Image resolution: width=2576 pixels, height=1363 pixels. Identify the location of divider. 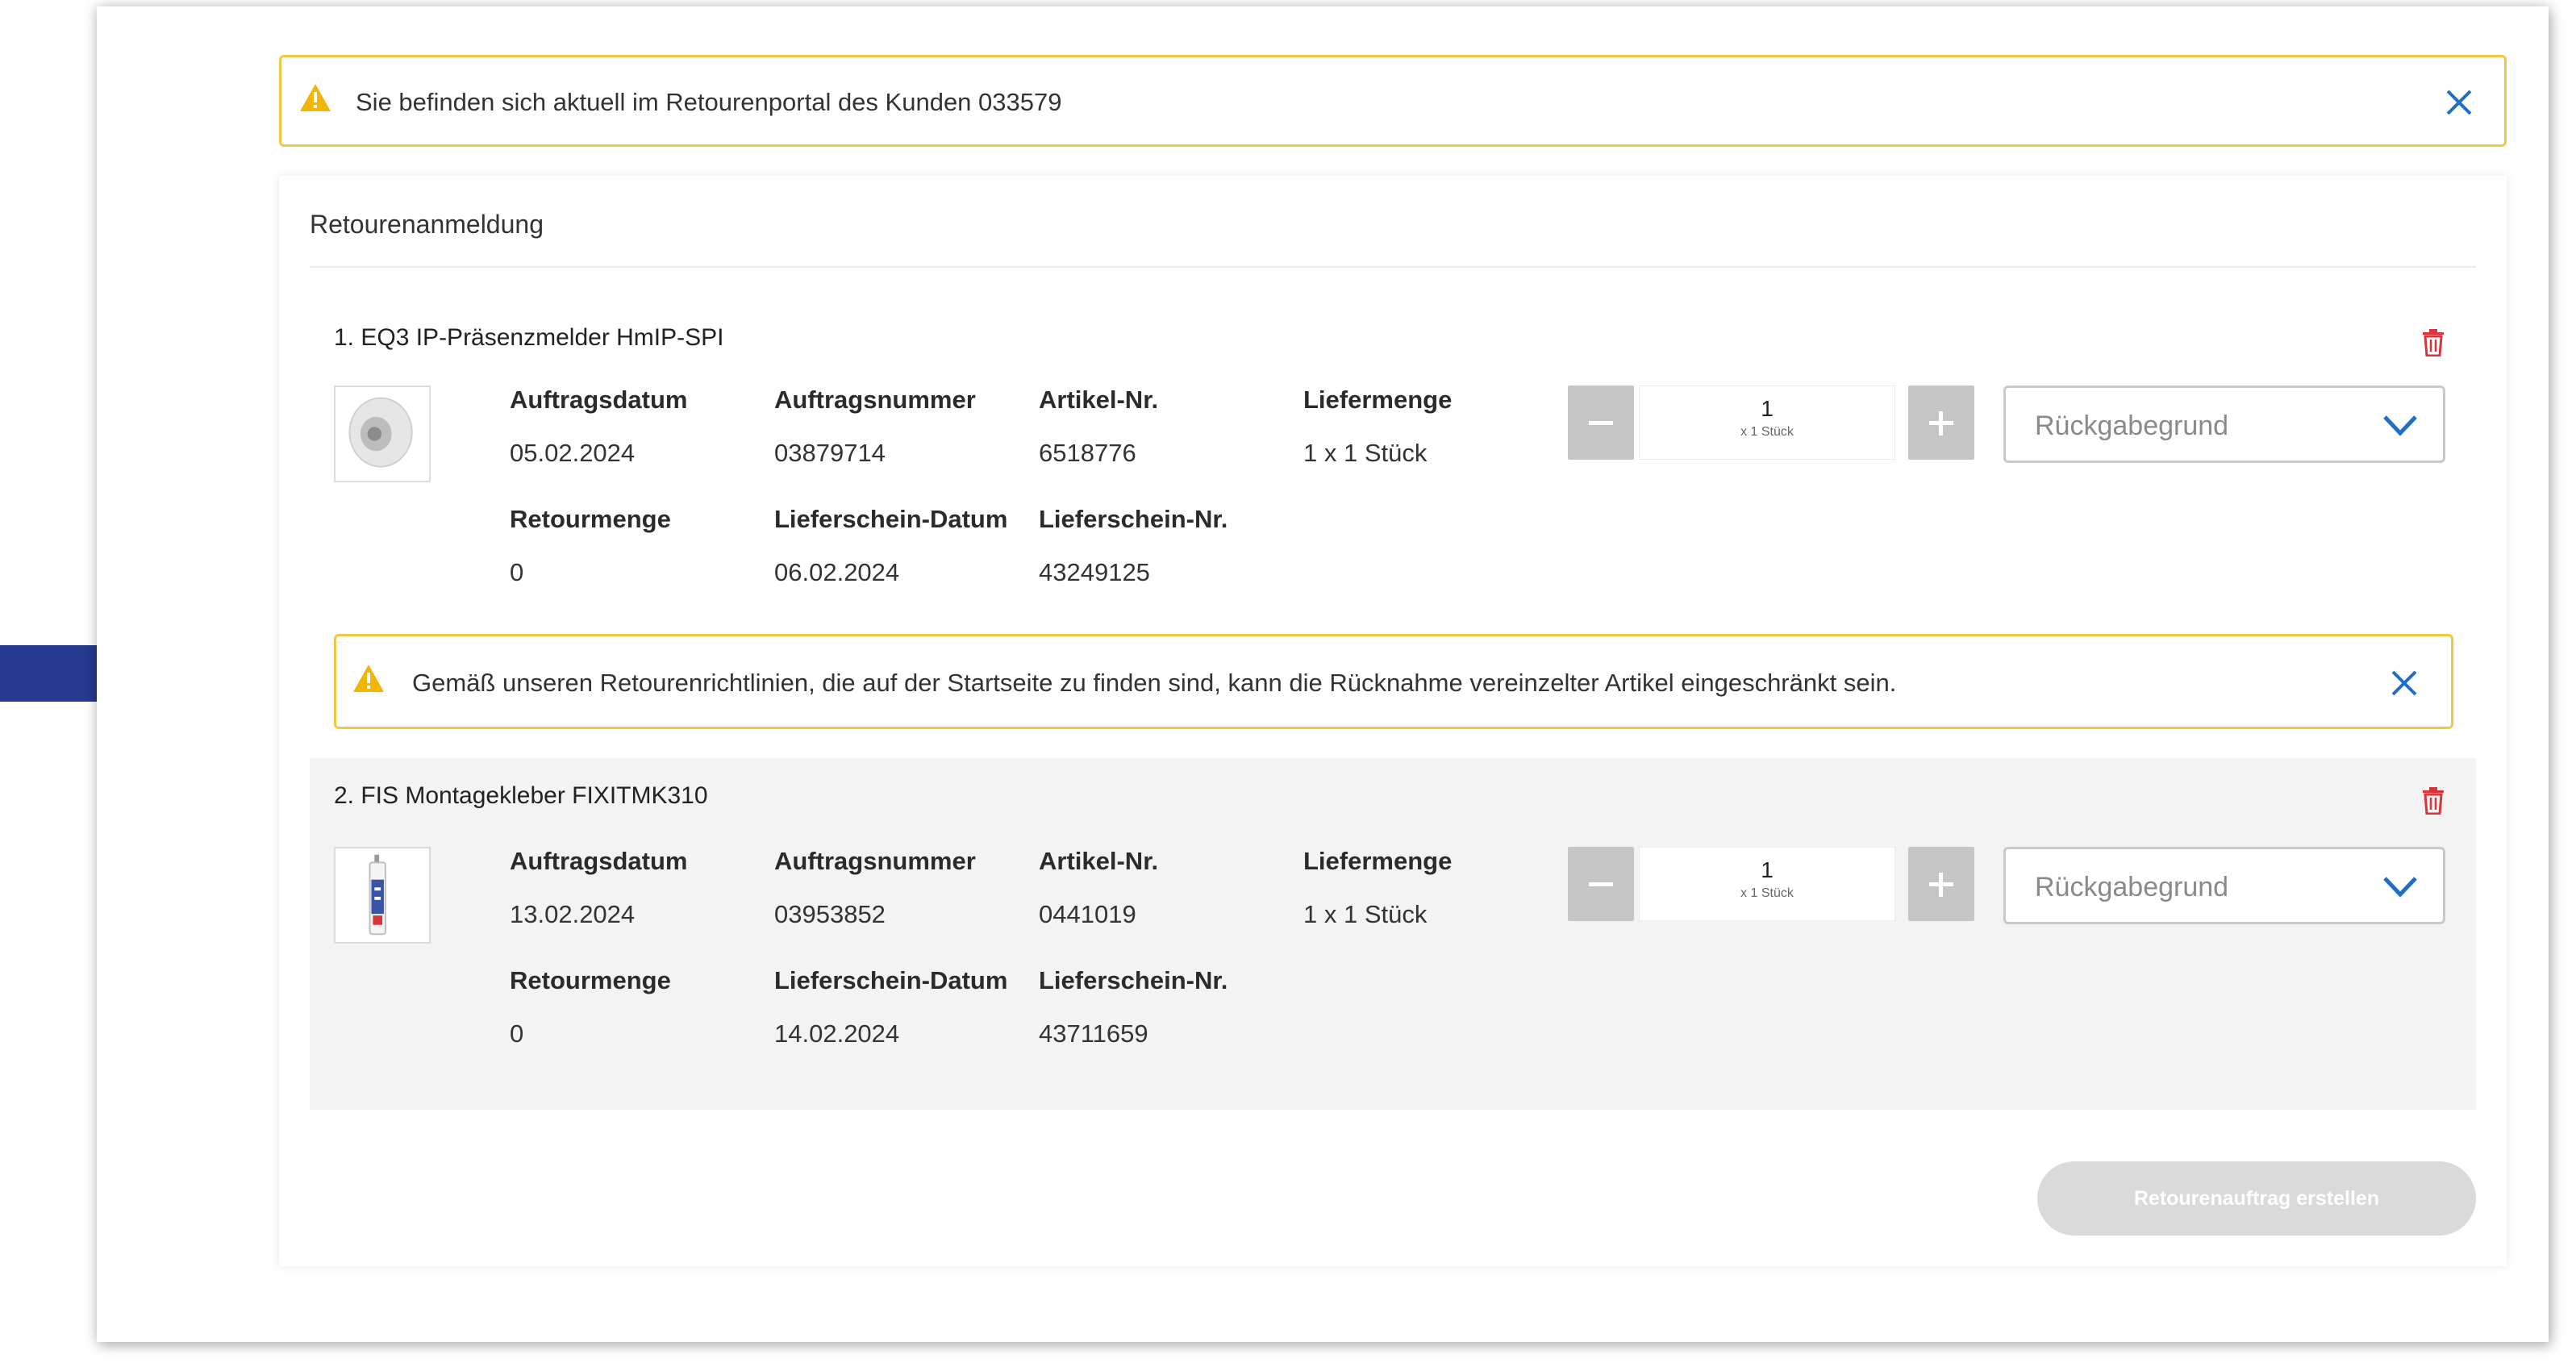
(1393, 267).